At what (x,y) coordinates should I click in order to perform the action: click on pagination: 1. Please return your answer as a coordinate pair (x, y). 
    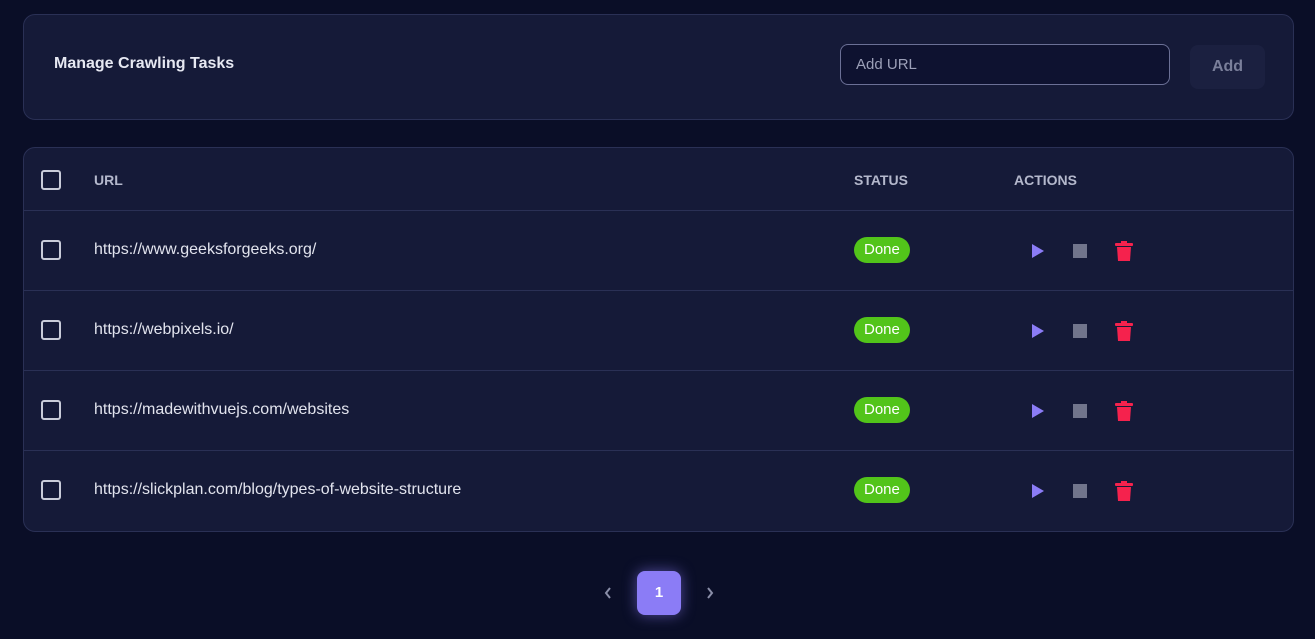
    Looking at the image, I should click on (659, 593).